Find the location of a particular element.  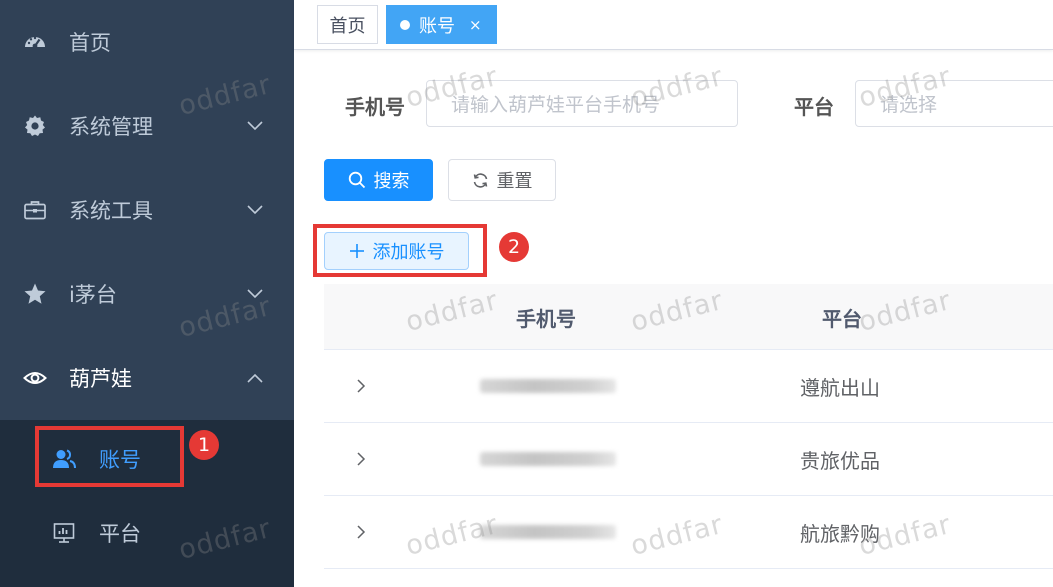

gear-icon is located at coordinates (35, 126).